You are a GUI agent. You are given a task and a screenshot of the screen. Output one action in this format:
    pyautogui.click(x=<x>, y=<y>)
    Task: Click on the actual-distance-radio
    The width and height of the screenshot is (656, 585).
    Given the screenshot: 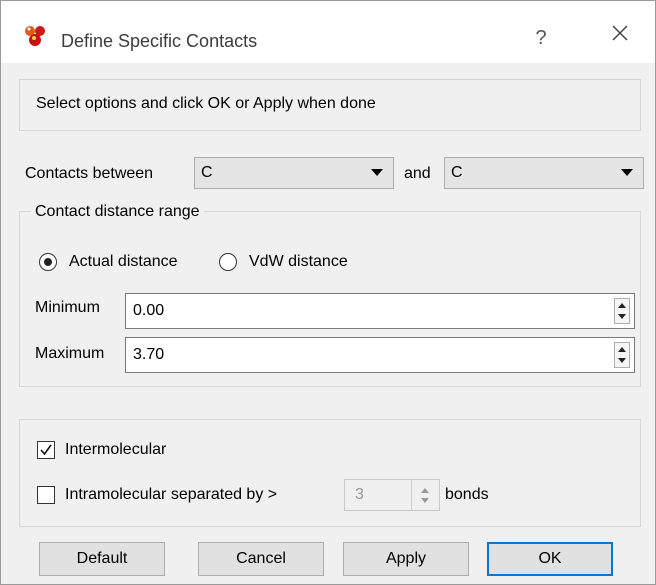 What is the action you would take?
    pyautogui.click(x=48, y=262)
    